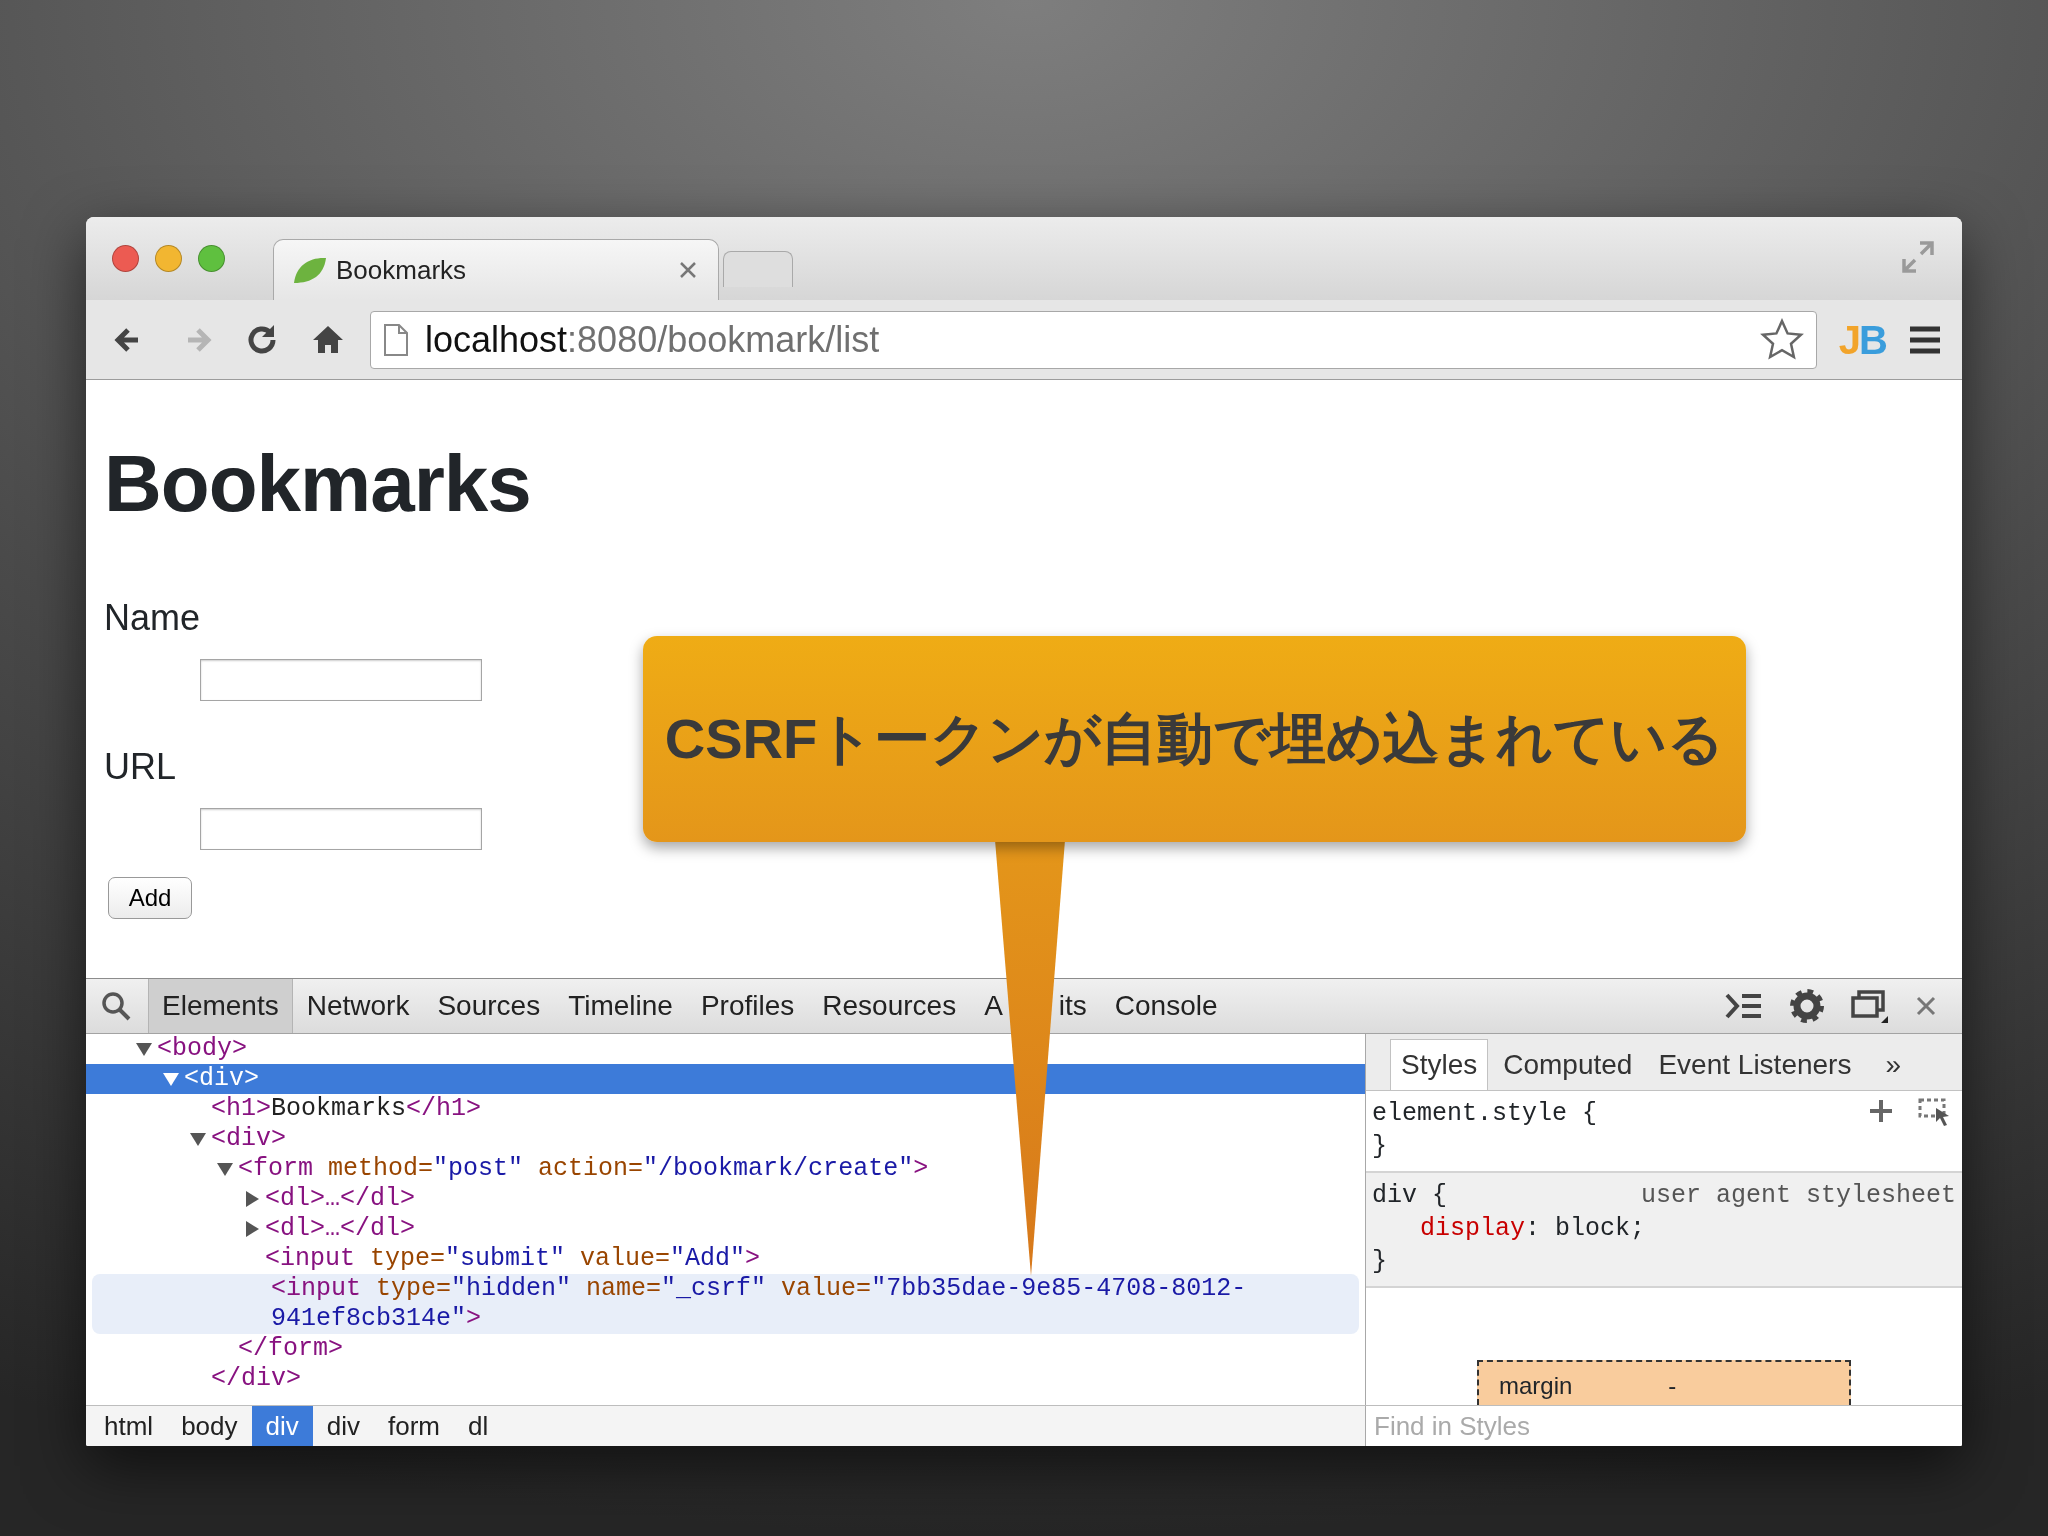  I want to click on margin-value: -, so click(1672, 1386).